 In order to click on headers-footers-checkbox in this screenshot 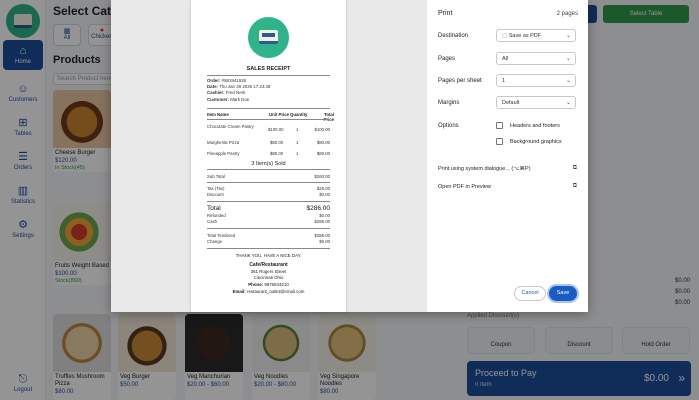, I will do `click(499, 125)`.